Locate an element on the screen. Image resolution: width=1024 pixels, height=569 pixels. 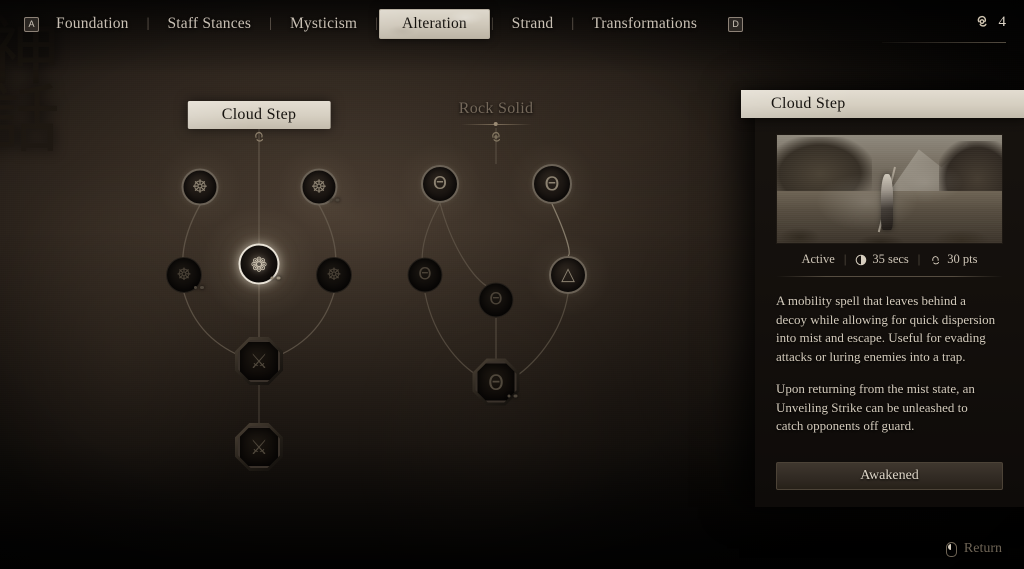
panel-title: Cloud Step is located at coordinates (882, 104).